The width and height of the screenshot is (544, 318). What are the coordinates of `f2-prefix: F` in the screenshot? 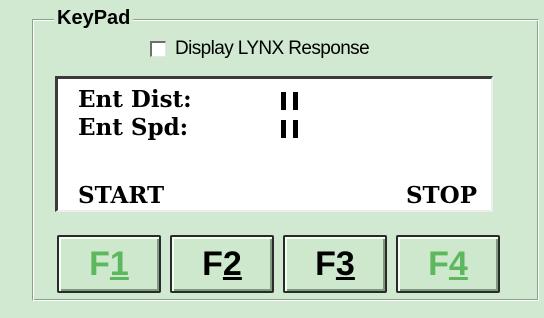 It's located at (212, 263).